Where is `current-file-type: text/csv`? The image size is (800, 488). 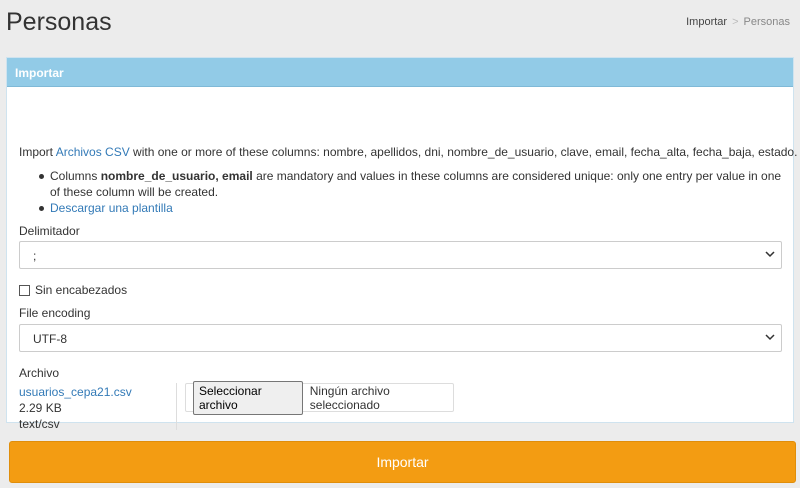
current-file-type: text/csv is located at coordinates (39, 424).